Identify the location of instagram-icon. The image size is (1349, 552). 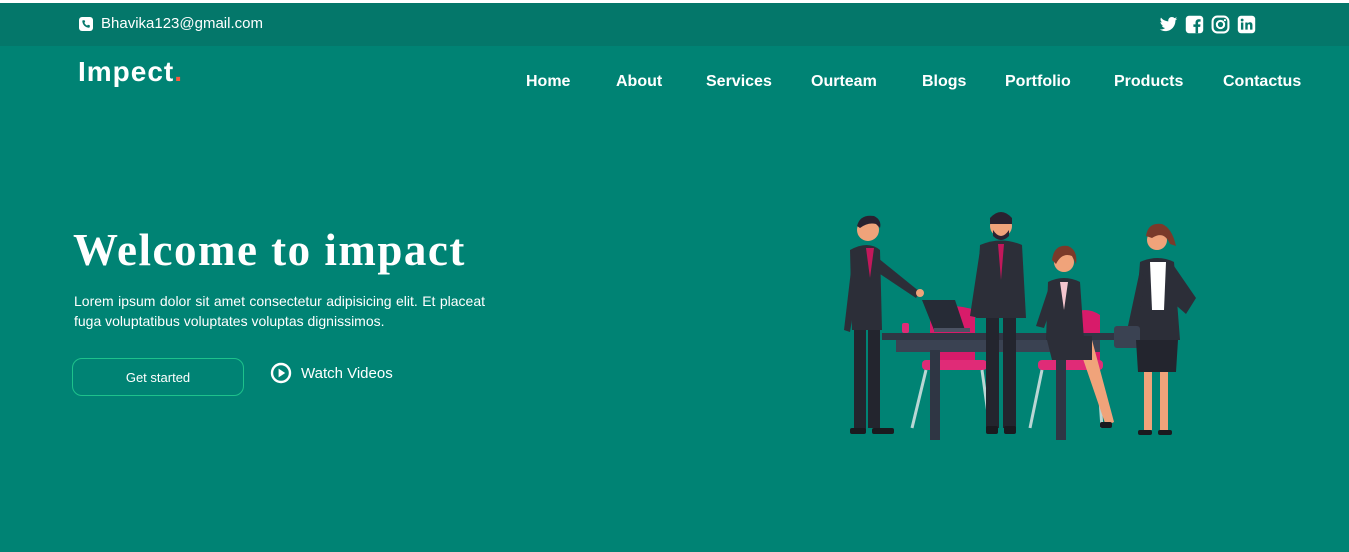
(1220, 24).